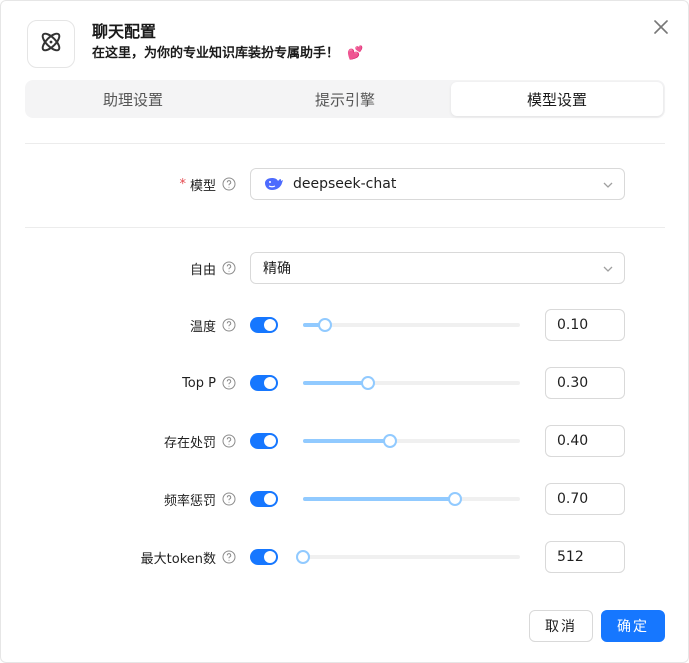 The height and width of the screenshot is (663, 689). Describe the element at coordinates (168, 184) in the screenshot. I see `model-label-row: * 模型` at that location.